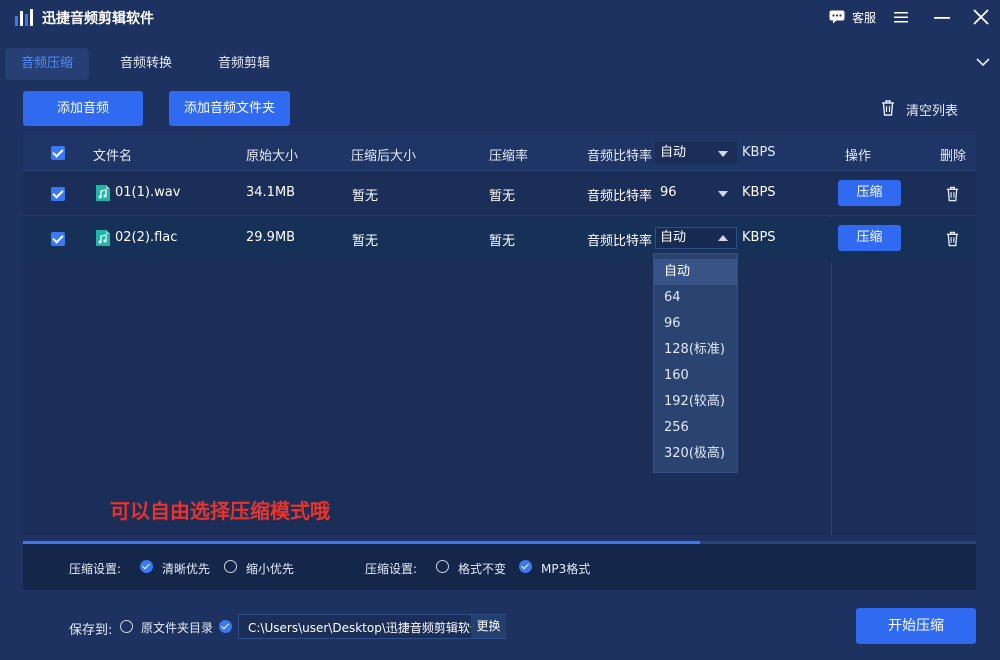 The height and width of the screenshot is (660, 1000). What do you see at coordinates (696, 193) in the screenshot?
I see `bitrate-select: 96` at bounding box center [696, 193].